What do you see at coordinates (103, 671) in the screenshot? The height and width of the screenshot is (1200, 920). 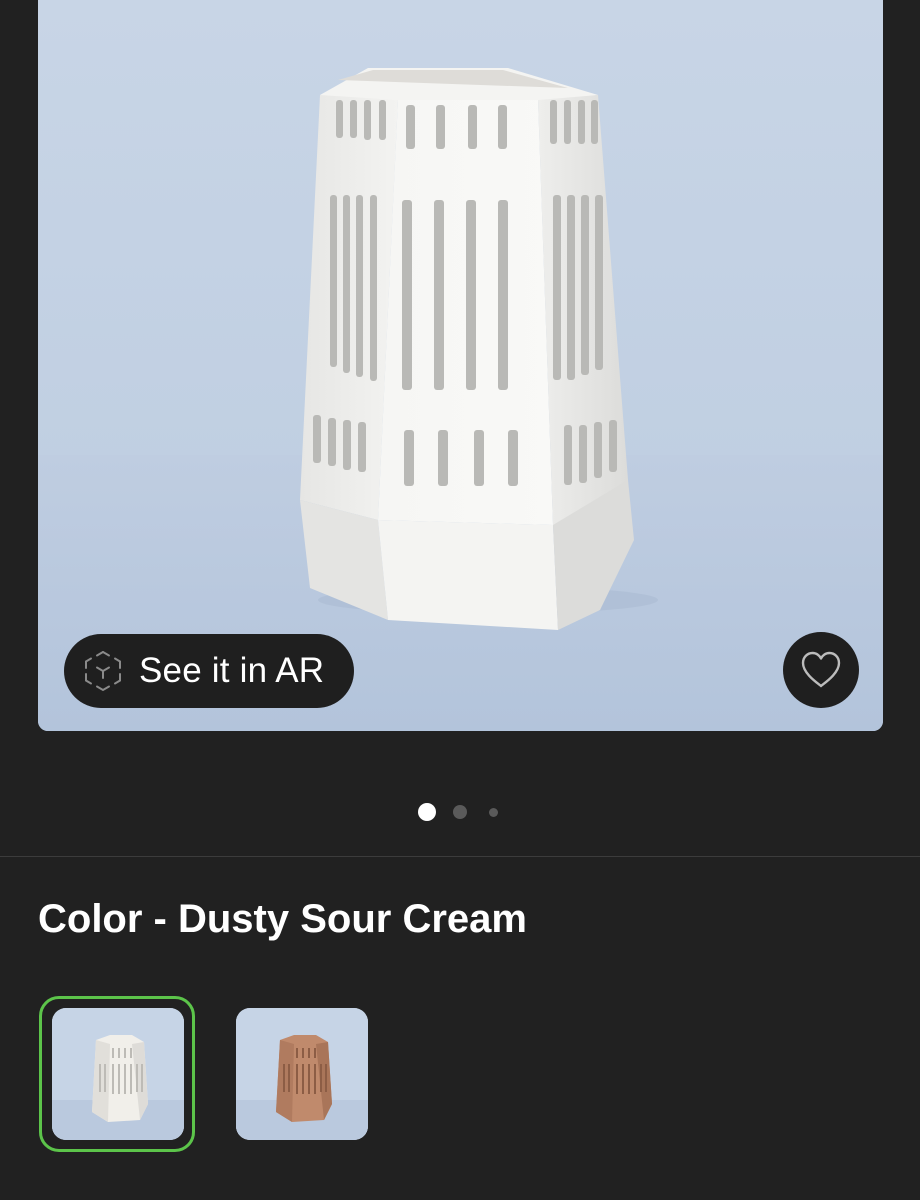 I see `ar-cube-icon` at bounding box center [103, 671].